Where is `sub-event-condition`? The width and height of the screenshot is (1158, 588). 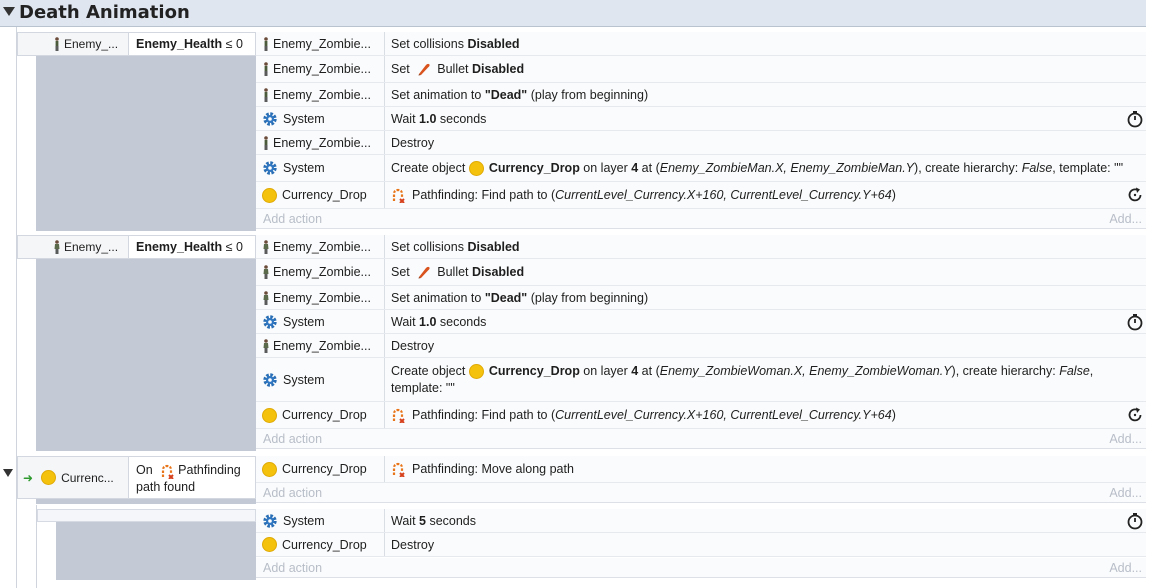 sub-event-condition is located at coordinates (146, 515).